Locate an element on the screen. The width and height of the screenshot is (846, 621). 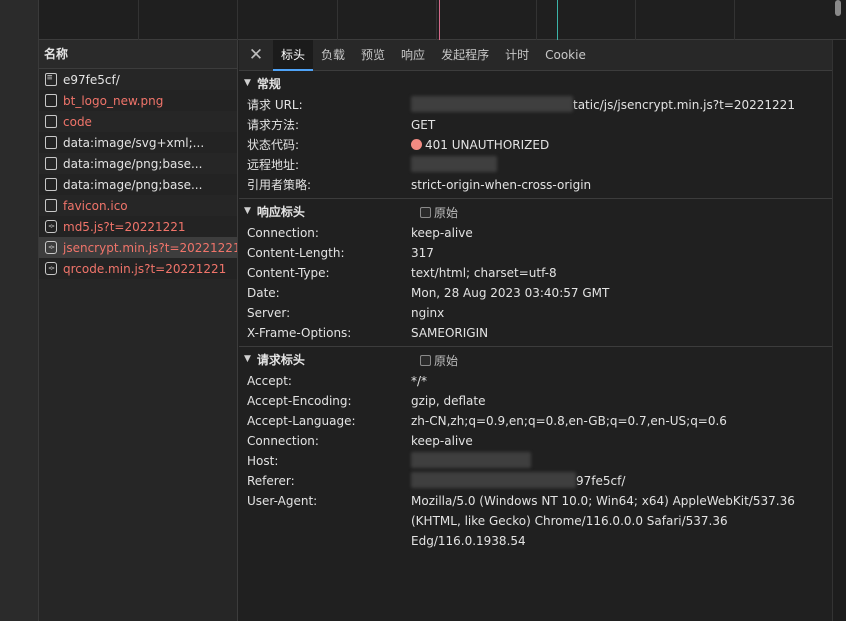
header-value: nginx is located at coordinates (621, 313).